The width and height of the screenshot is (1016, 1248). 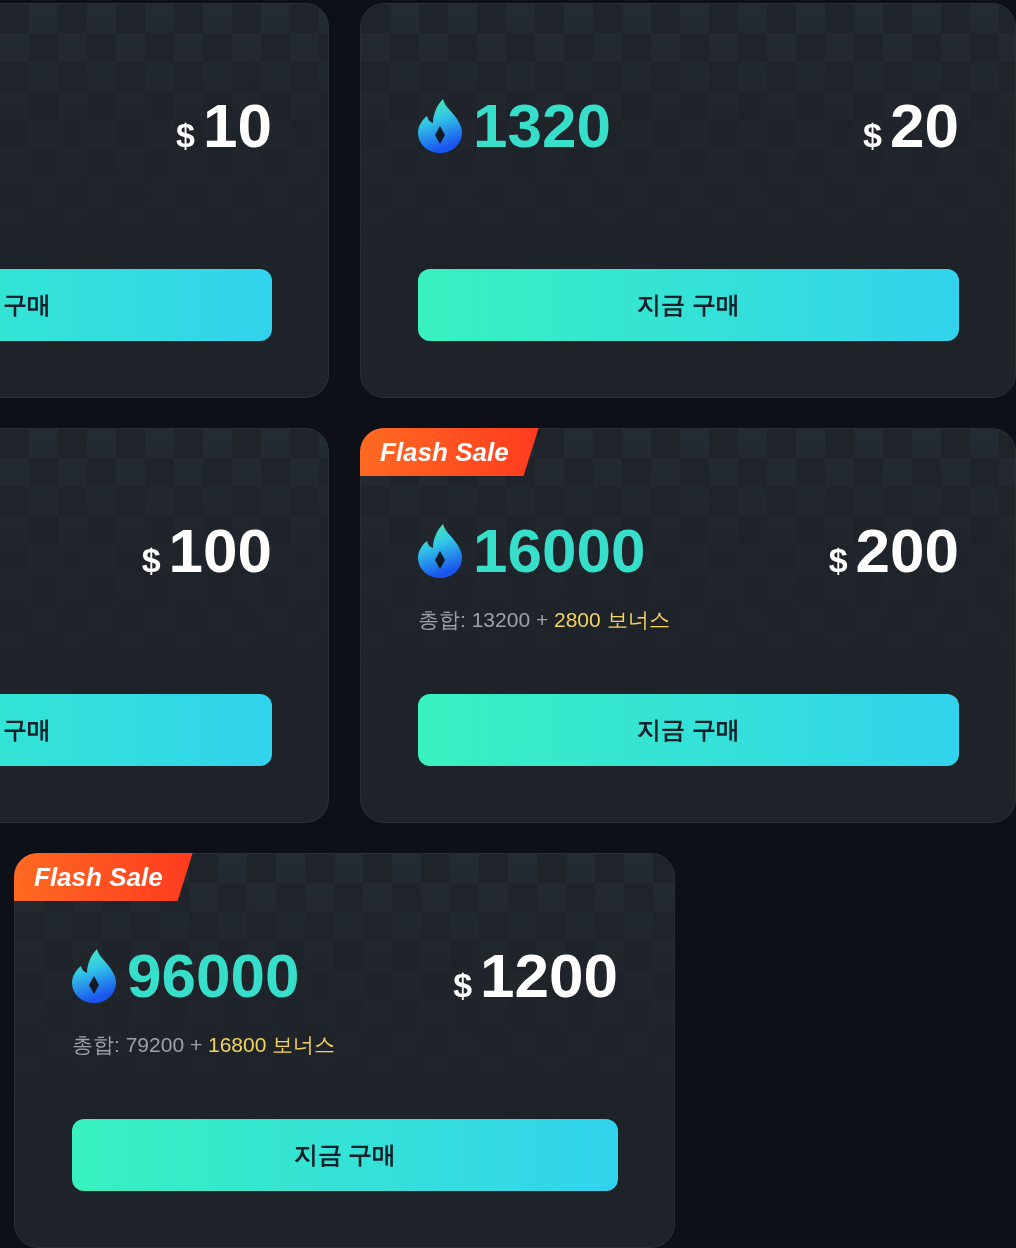 What do you see at coordinates (220, 551) in the screenshot?
I see `price-amount: 100` at bounding box center [220, 551].